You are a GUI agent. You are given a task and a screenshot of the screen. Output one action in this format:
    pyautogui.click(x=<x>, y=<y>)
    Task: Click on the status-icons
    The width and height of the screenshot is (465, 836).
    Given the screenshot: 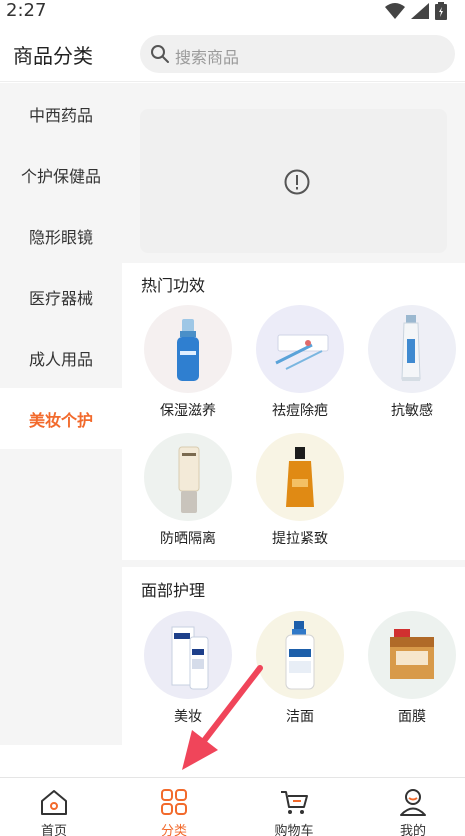 What is the action you would take?
    pyautogui.click(x=416, y=11)
    